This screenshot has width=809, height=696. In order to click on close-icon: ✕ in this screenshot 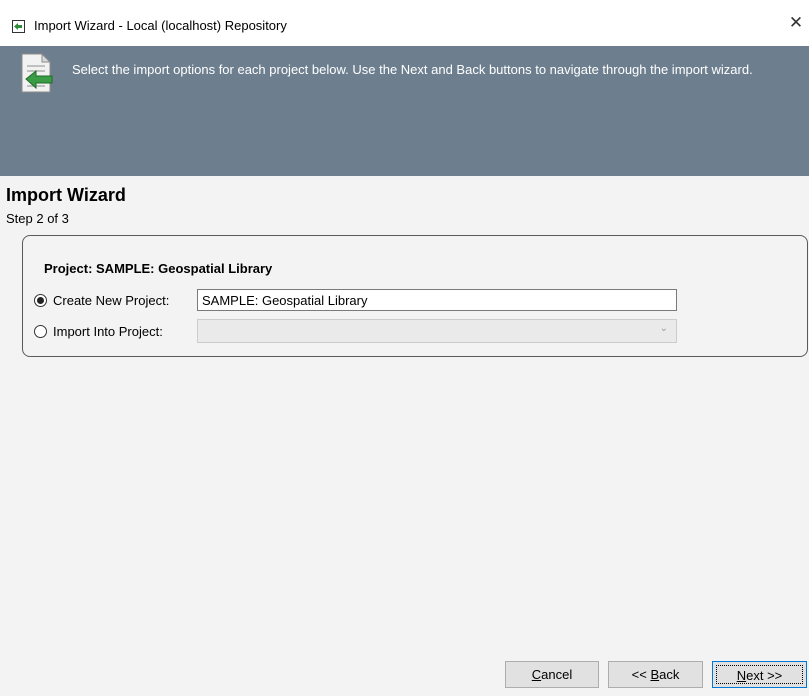, I will do `click(796, 22)`.